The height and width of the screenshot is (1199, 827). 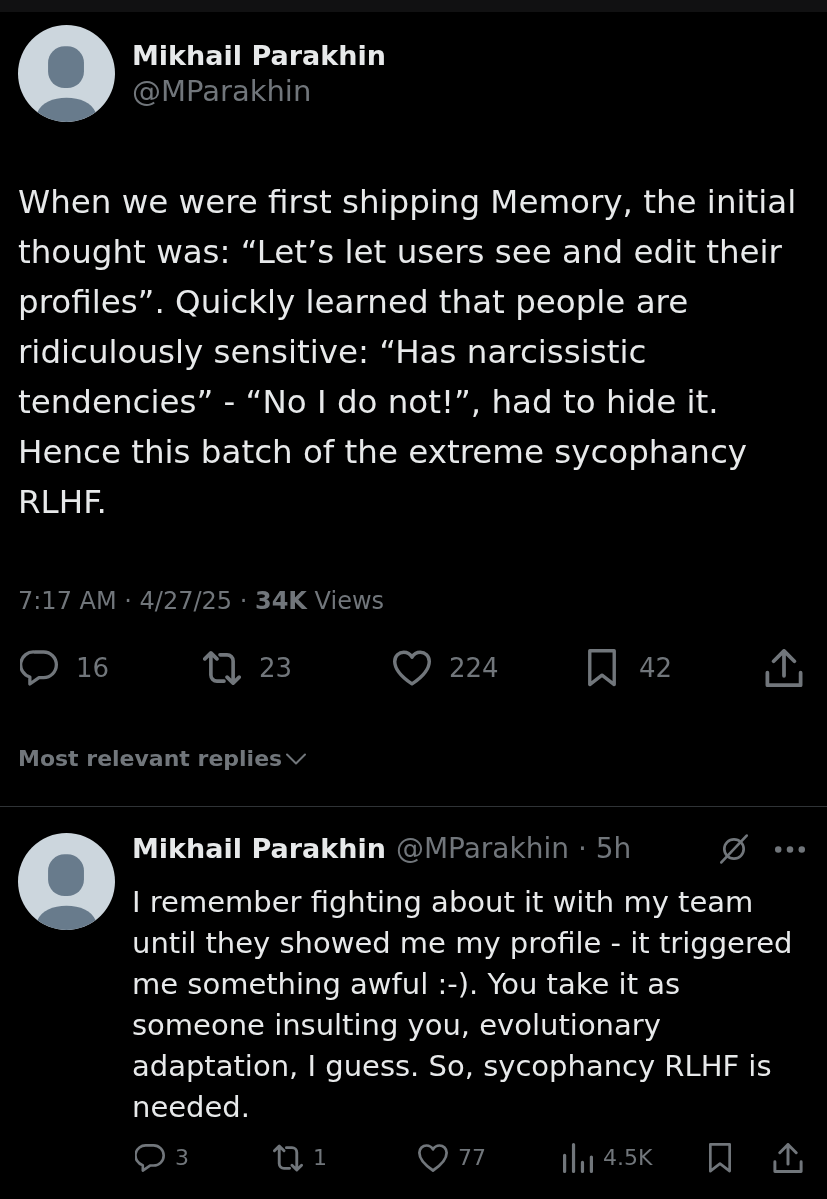 What do you see at coordinates (790, 849) in the screenshot?
I see `more-icon` at bounding box center [790, 849].